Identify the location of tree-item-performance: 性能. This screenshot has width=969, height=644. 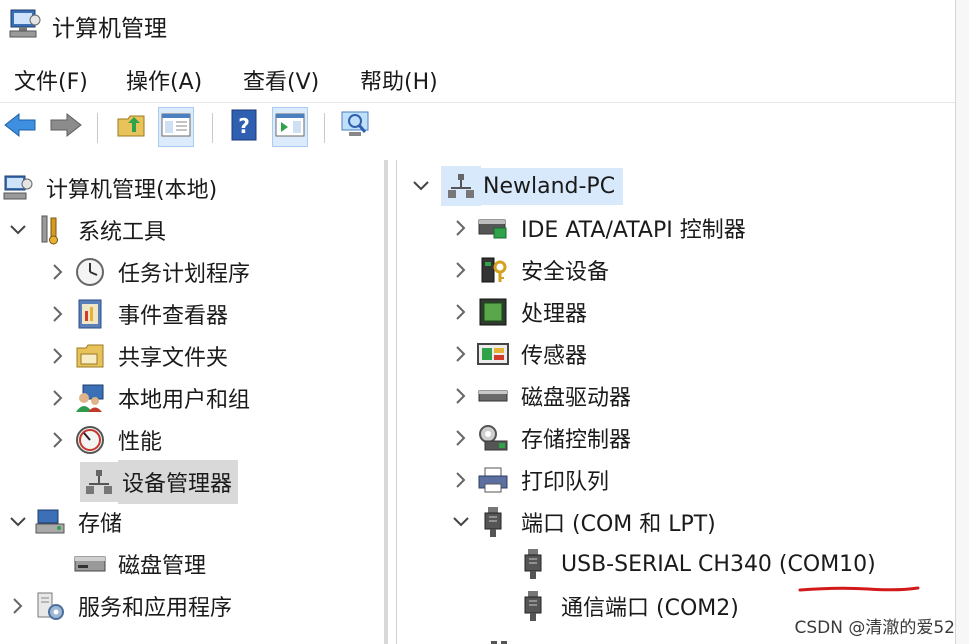
(107, 440).